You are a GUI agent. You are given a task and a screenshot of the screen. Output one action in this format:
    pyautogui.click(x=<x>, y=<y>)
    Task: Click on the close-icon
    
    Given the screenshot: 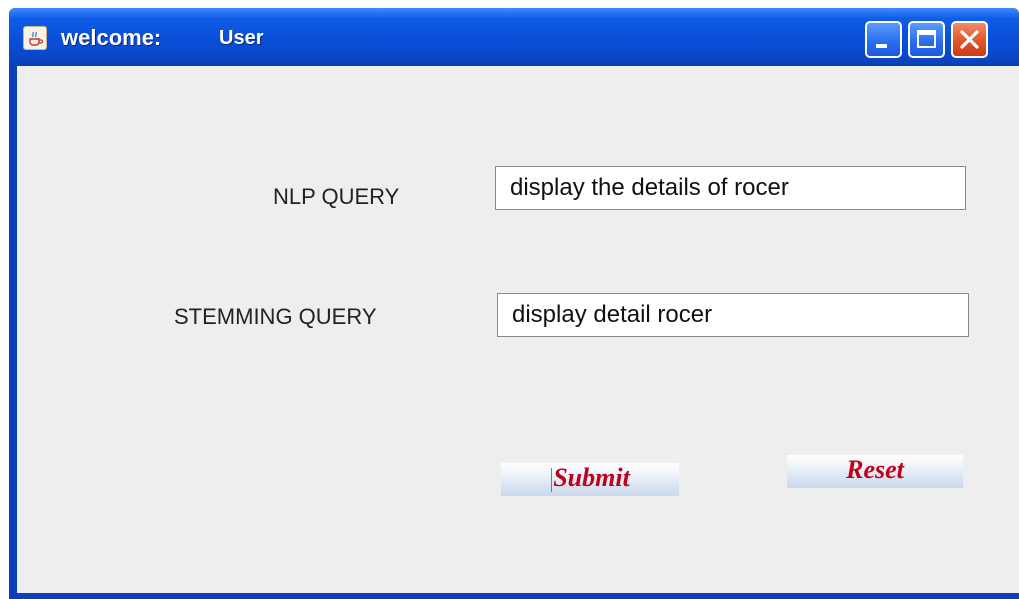 What is the action you would take?
    pyautogui.click(x=969, y=39)
    